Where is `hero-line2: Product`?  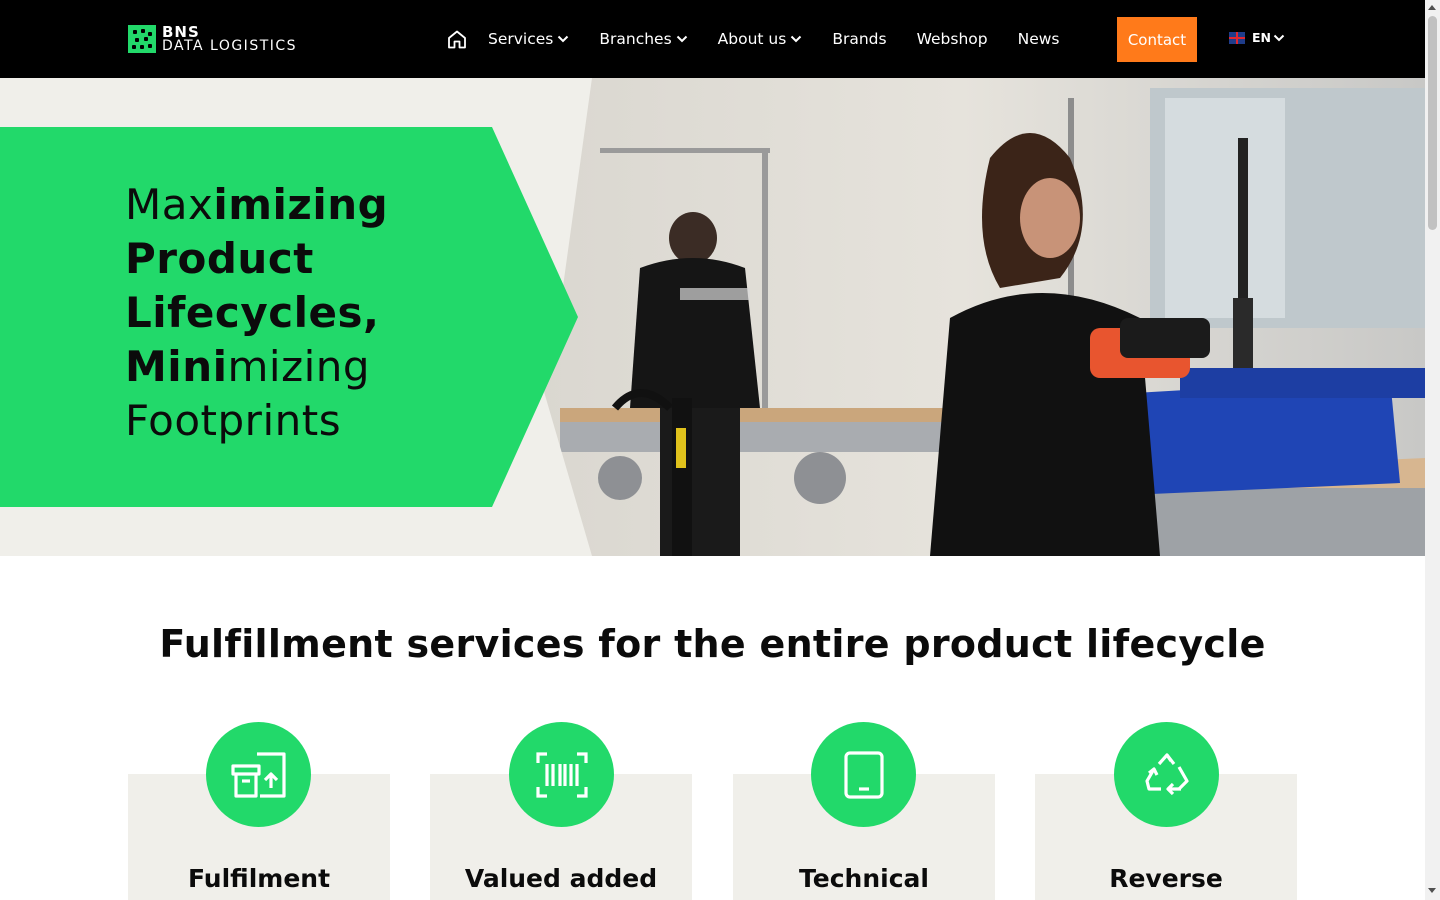 hero-line2: Product is located at coordinates (219, 258).